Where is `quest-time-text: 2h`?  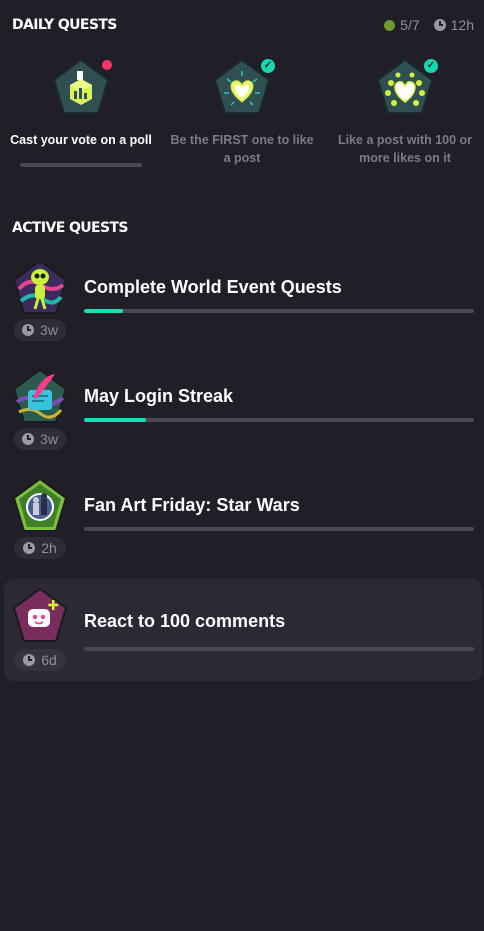 quest-time-text: 2h is located at coordinates (49, 548).